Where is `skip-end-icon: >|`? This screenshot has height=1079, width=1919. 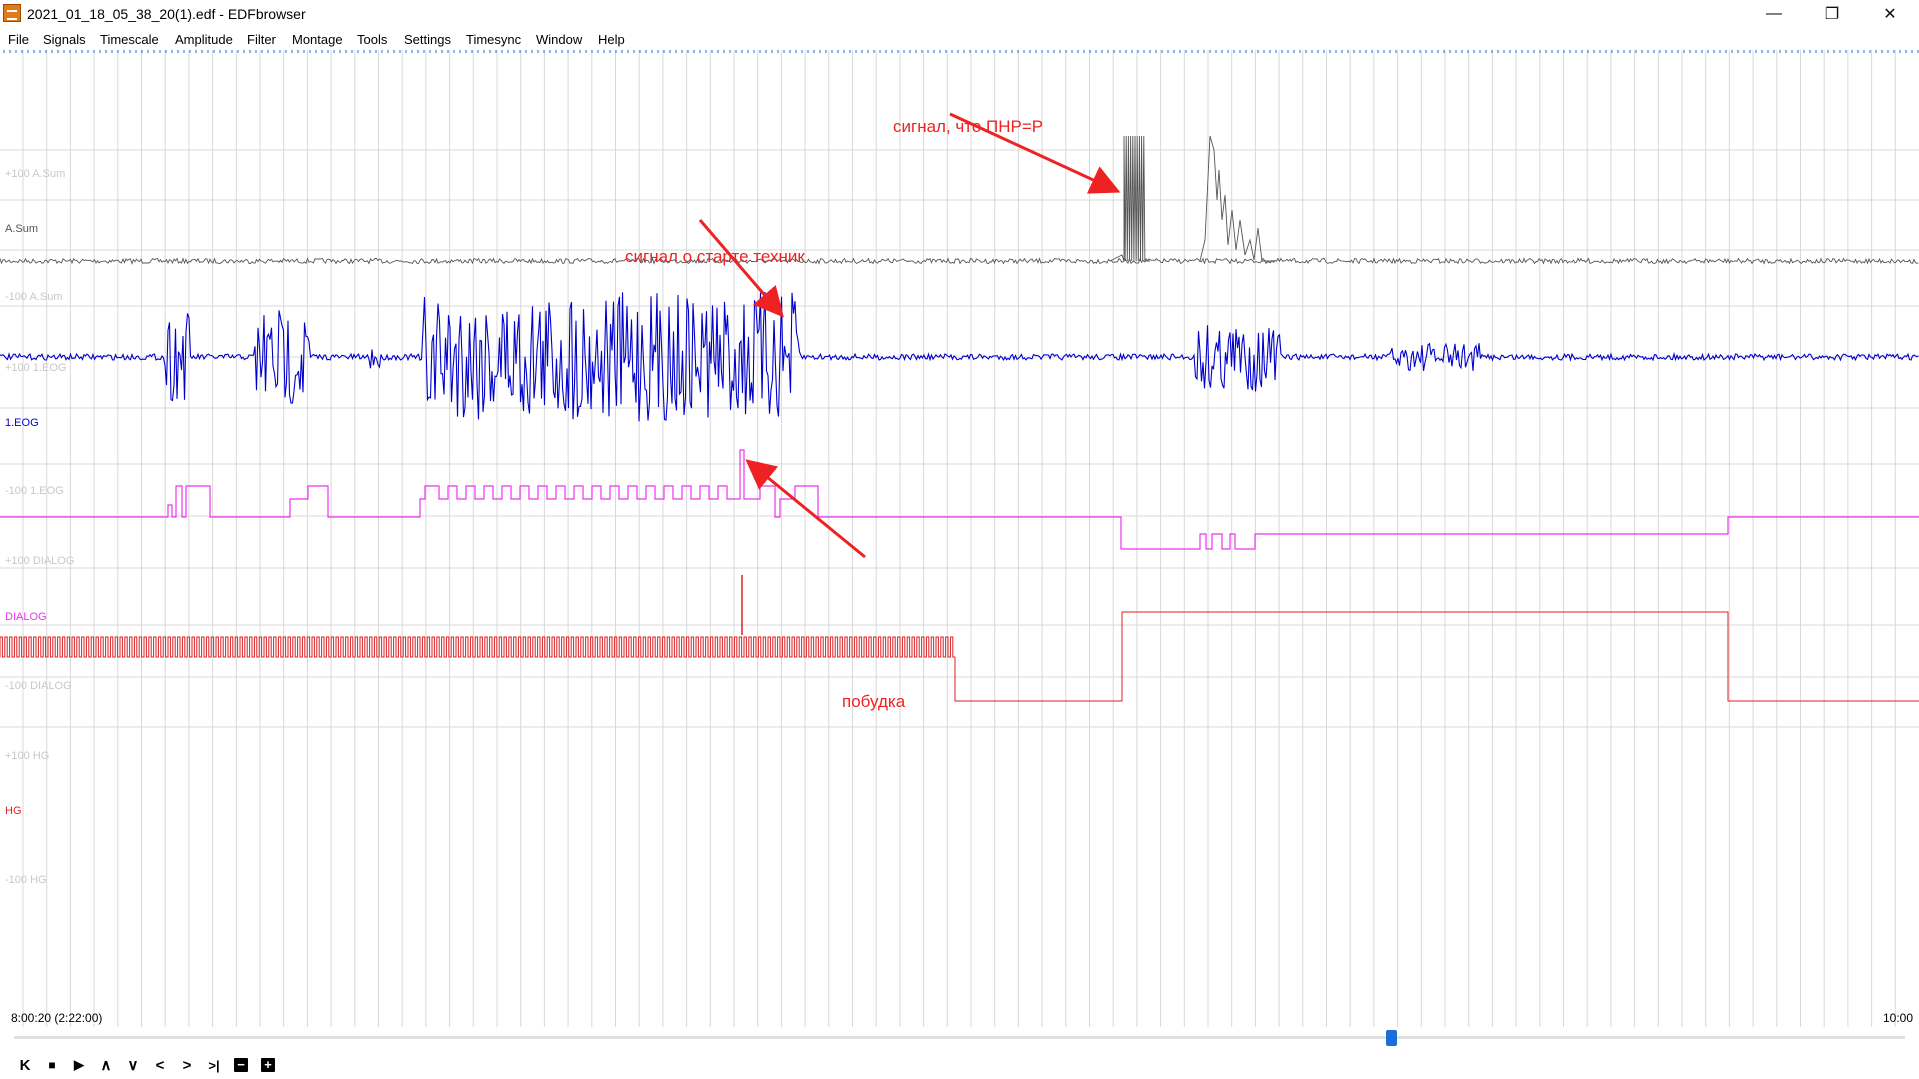 skip-end-icon: >| is located at coordinates (214, 1065).